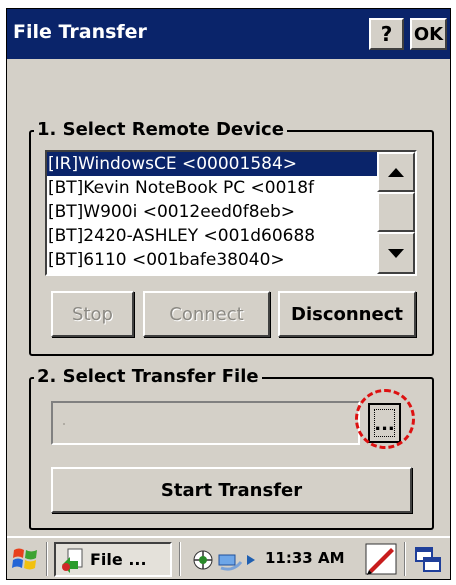 This screenshot has width=456, height=585. What do you see at coordinates (385, 419) in the screenshot?
I see `highlight-circle` at bounding box center [385, 419].